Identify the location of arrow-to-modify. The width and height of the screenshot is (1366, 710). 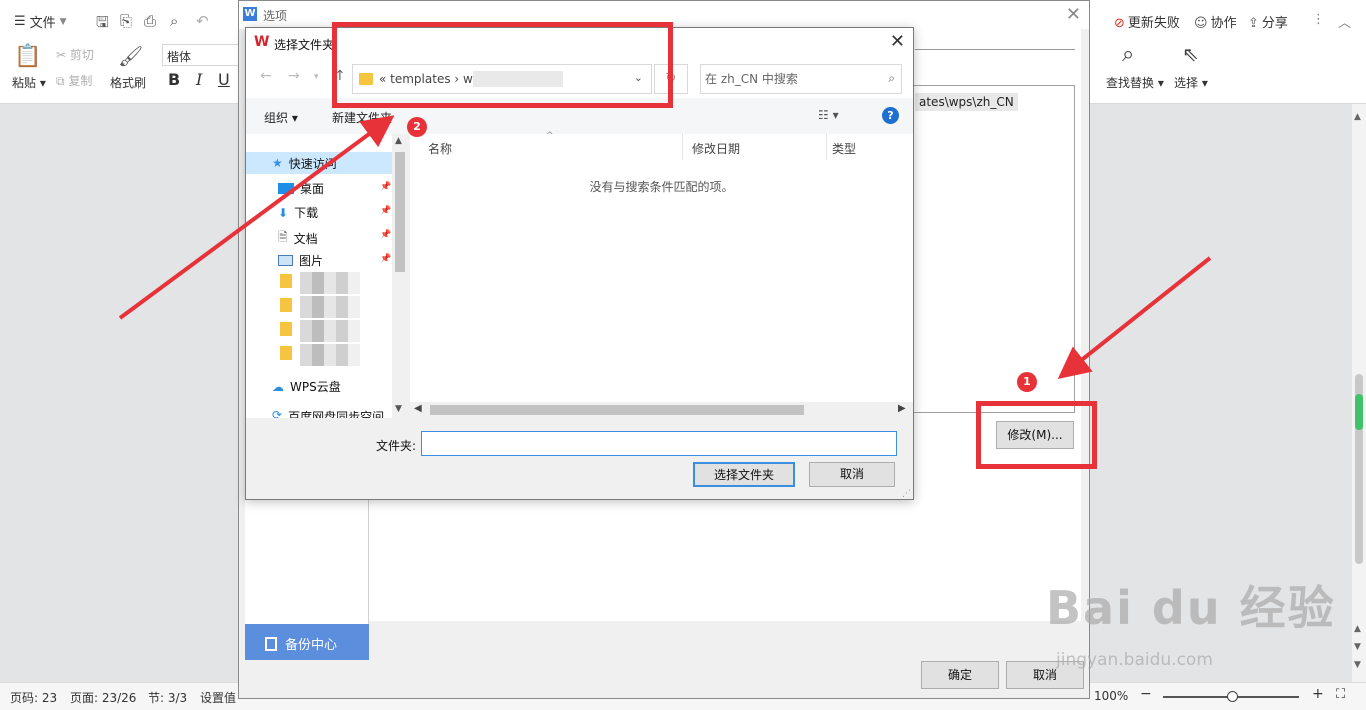
(1134, 317).